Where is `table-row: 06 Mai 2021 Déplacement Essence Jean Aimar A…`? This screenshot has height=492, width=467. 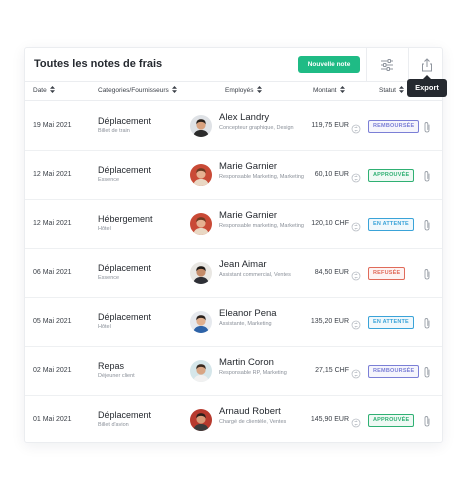
table-row: 06 Mai 2021 Déplacement Essence Jean Aimar A… is located at coordinates (233, 273).